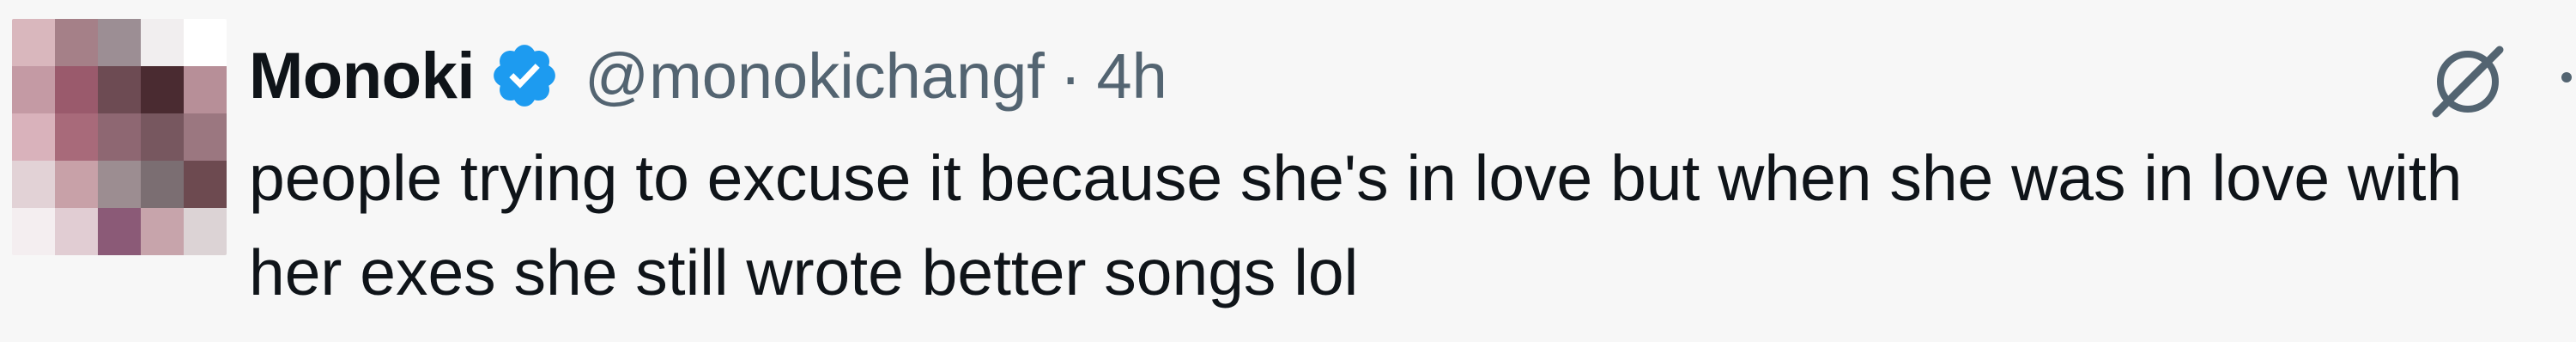 This screenshot has height=342, width=2576. What do you see at coordinates (1131, 76) in the screenshot?
I see `timestamp: 4h` at bounding box center [1131, 76].